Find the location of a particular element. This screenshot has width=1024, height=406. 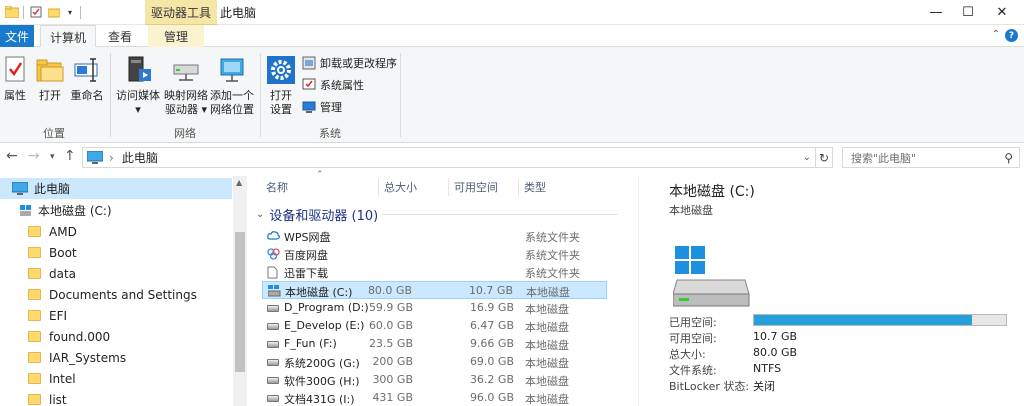

title-bar: ▾ 驱动器工具 此电脑 — ☐ ✕ is located at coordinates (512, 12).